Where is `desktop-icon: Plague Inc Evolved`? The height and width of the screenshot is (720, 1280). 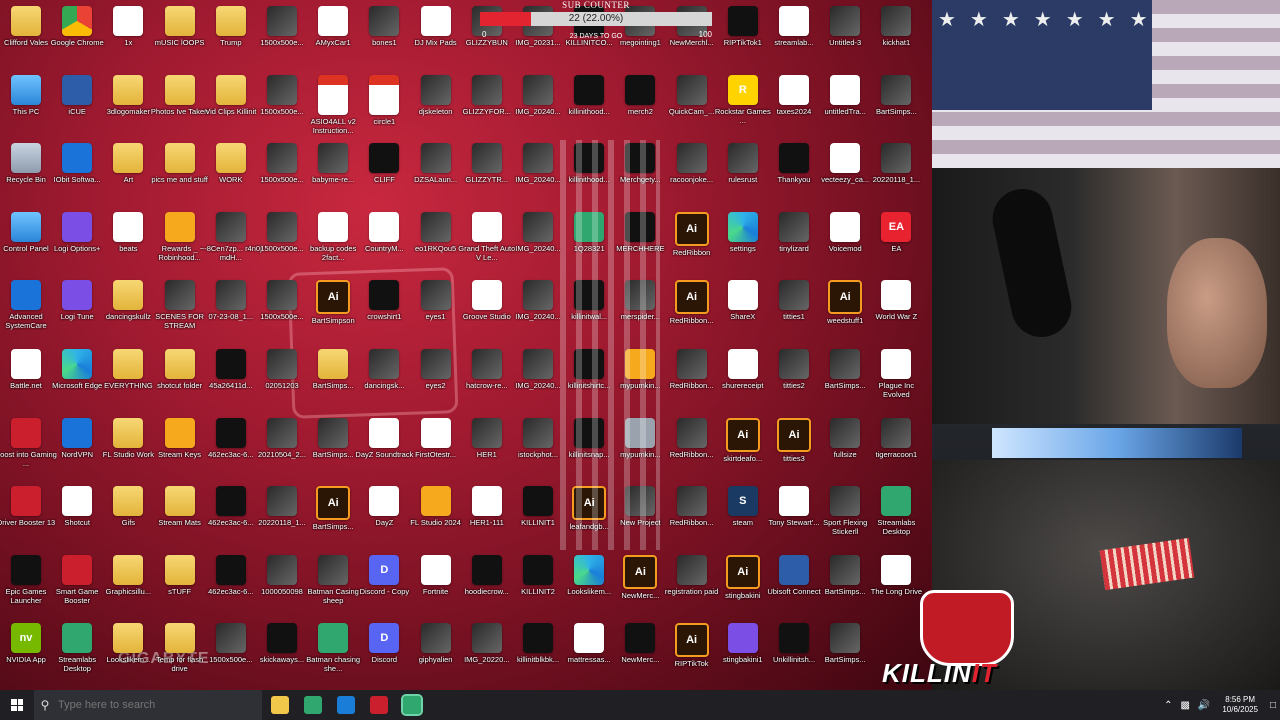
desktop-icon: Plague Inc Evolved is located at coordinates (896, 374).